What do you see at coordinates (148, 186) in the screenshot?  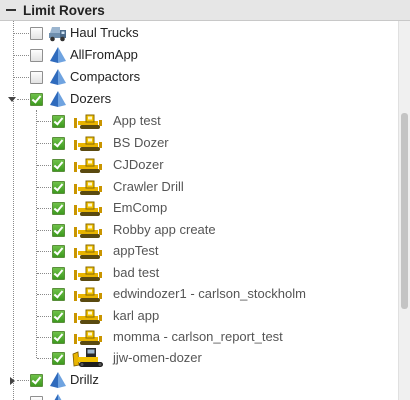 I see `tree-node-label: Crawler Drill` at bounding box center [148, 186].